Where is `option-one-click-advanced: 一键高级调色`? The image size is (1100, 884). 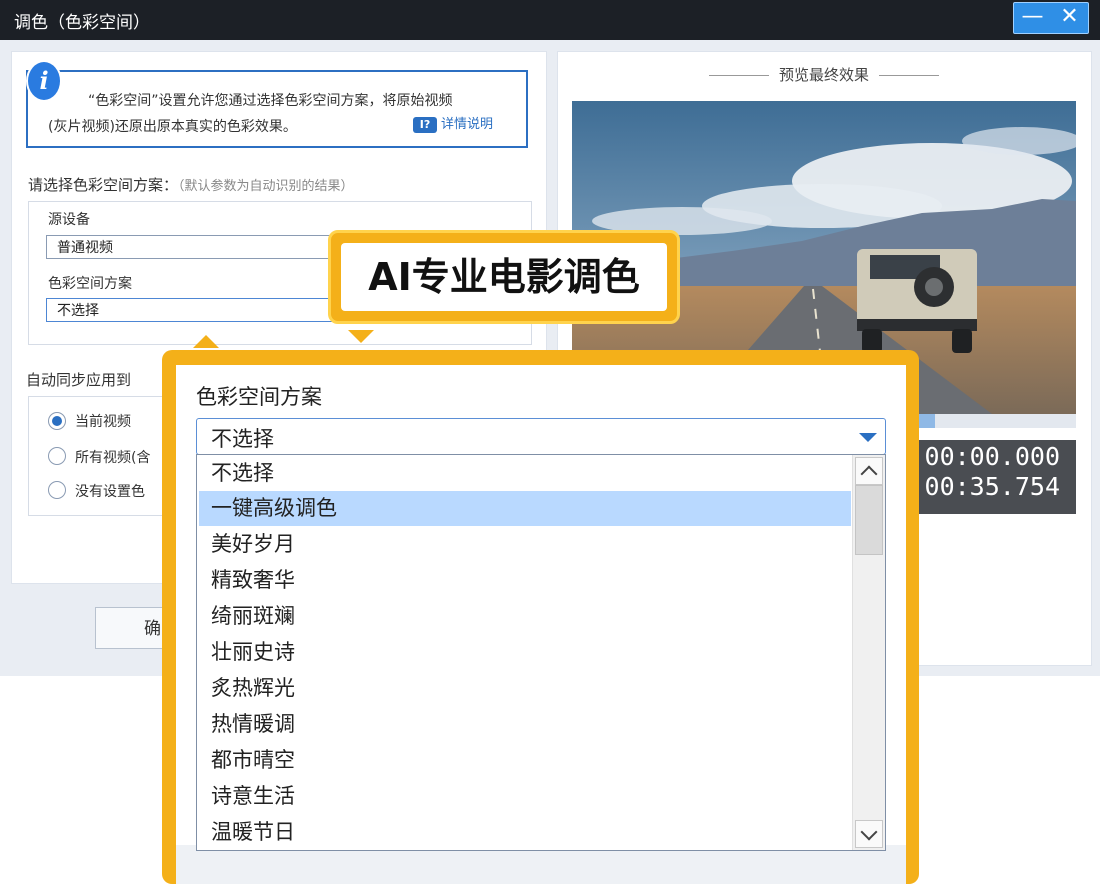
option-one-click-advanced: 一键高级调色 is located at coordinates (525, 508).